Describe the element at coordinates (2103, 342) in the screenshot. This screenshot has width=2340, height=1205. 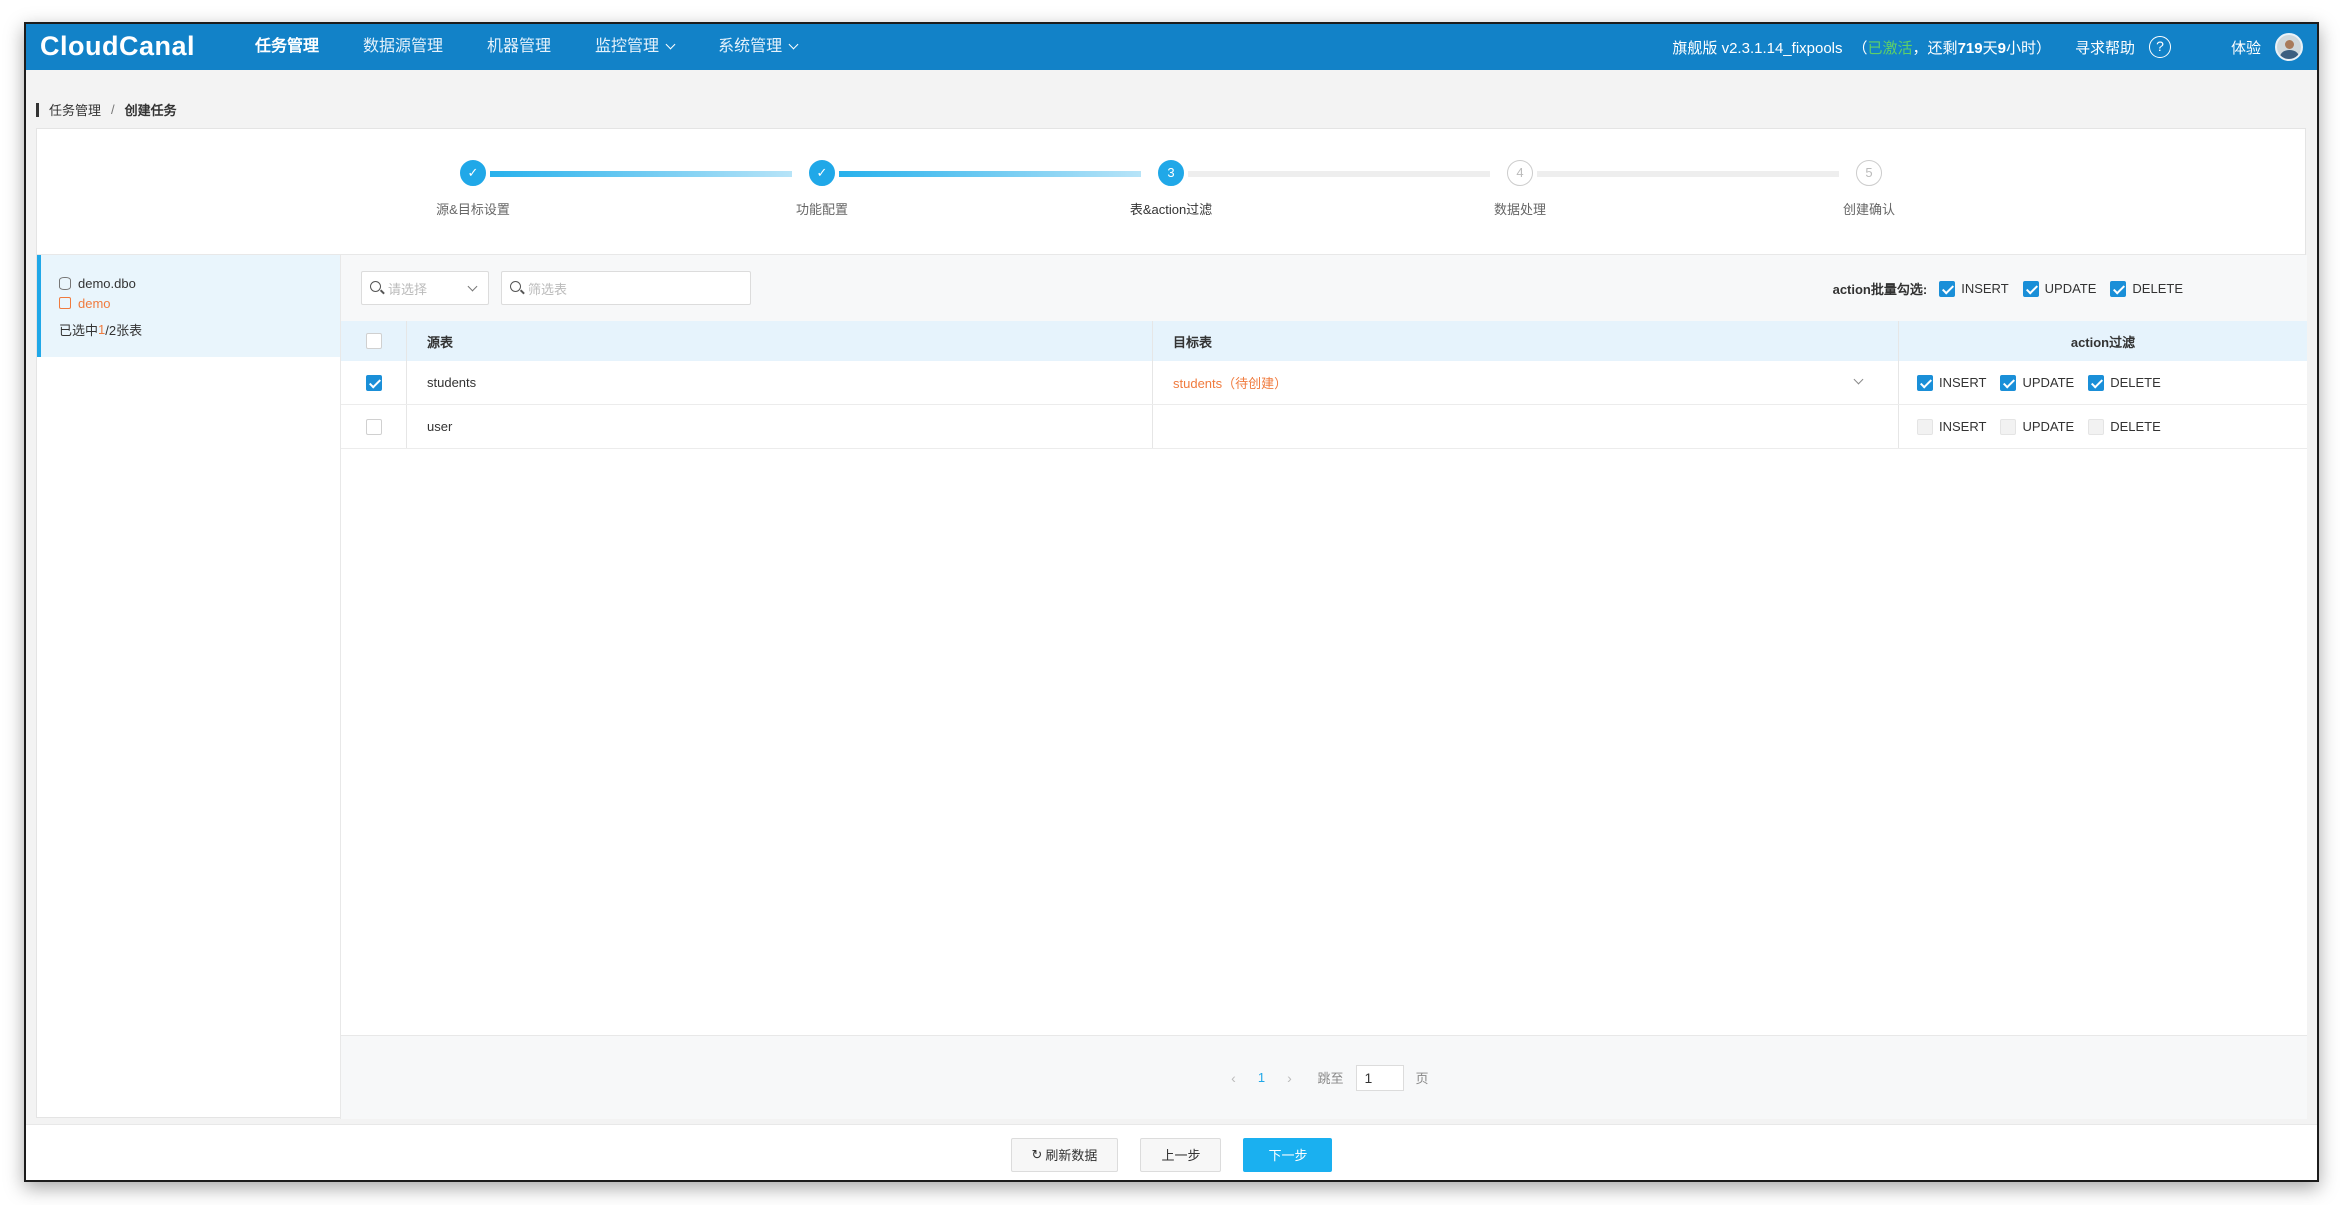
I see `header-action-filter: action过滤` at that location.